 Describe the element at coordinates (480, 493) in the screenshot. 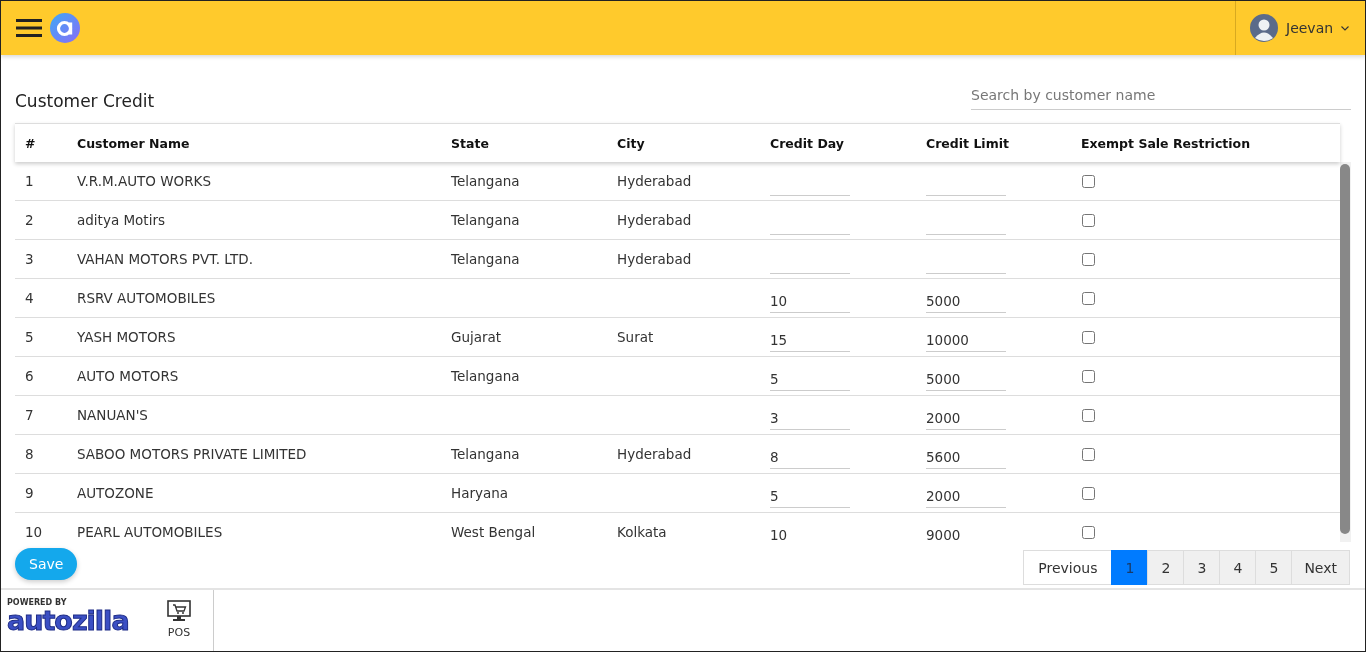

I see `table-cell: Haryana` at that location.